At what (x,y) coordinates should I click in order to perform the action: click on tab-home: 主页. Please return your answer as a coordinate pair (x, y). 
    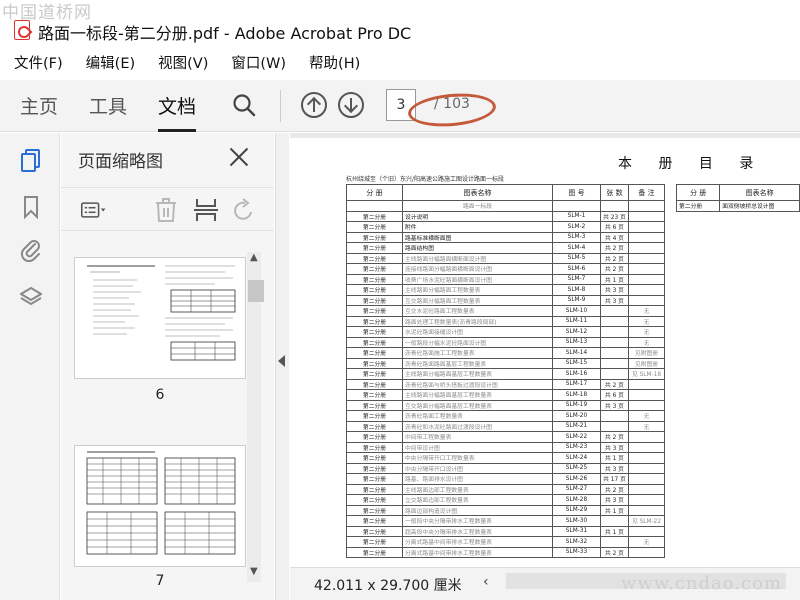
    Looking at the image, I should click on (39, 105).